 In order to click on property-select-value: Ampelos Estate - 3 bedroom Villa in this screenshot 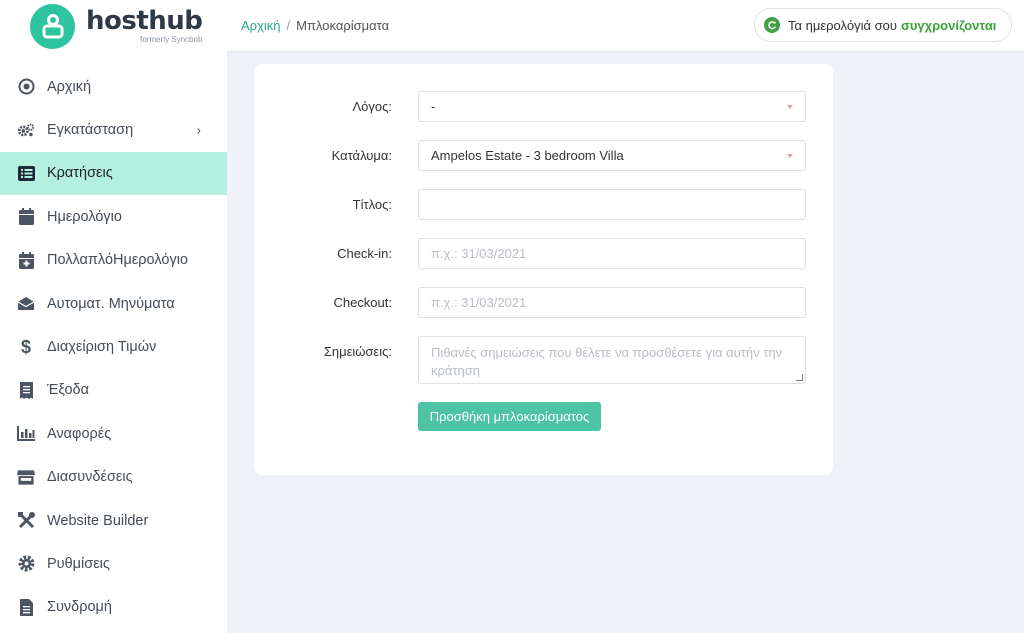, I will do `click(527, 155)`.